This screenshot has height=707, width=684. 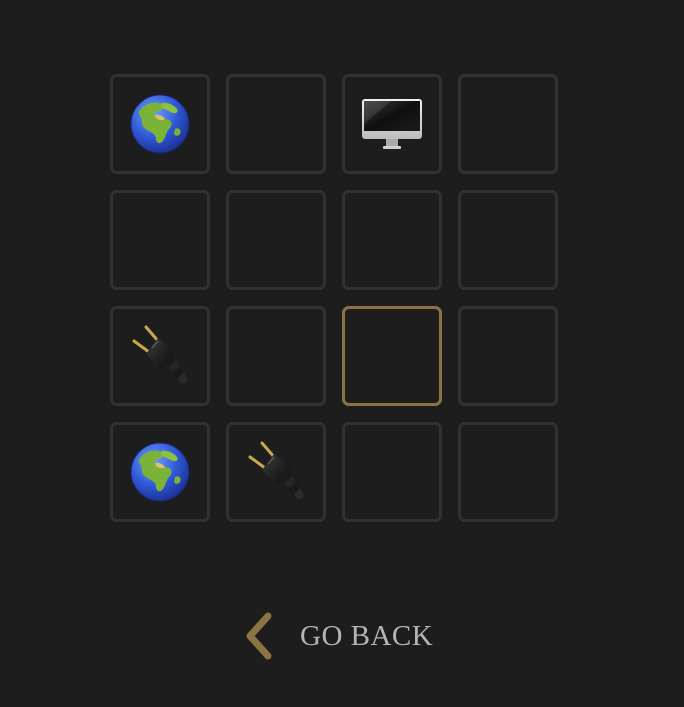 What do you see at coordinates (259, 636) in the screenshot?
I see `chevron-left-icon` at bounding box center [259, 636].